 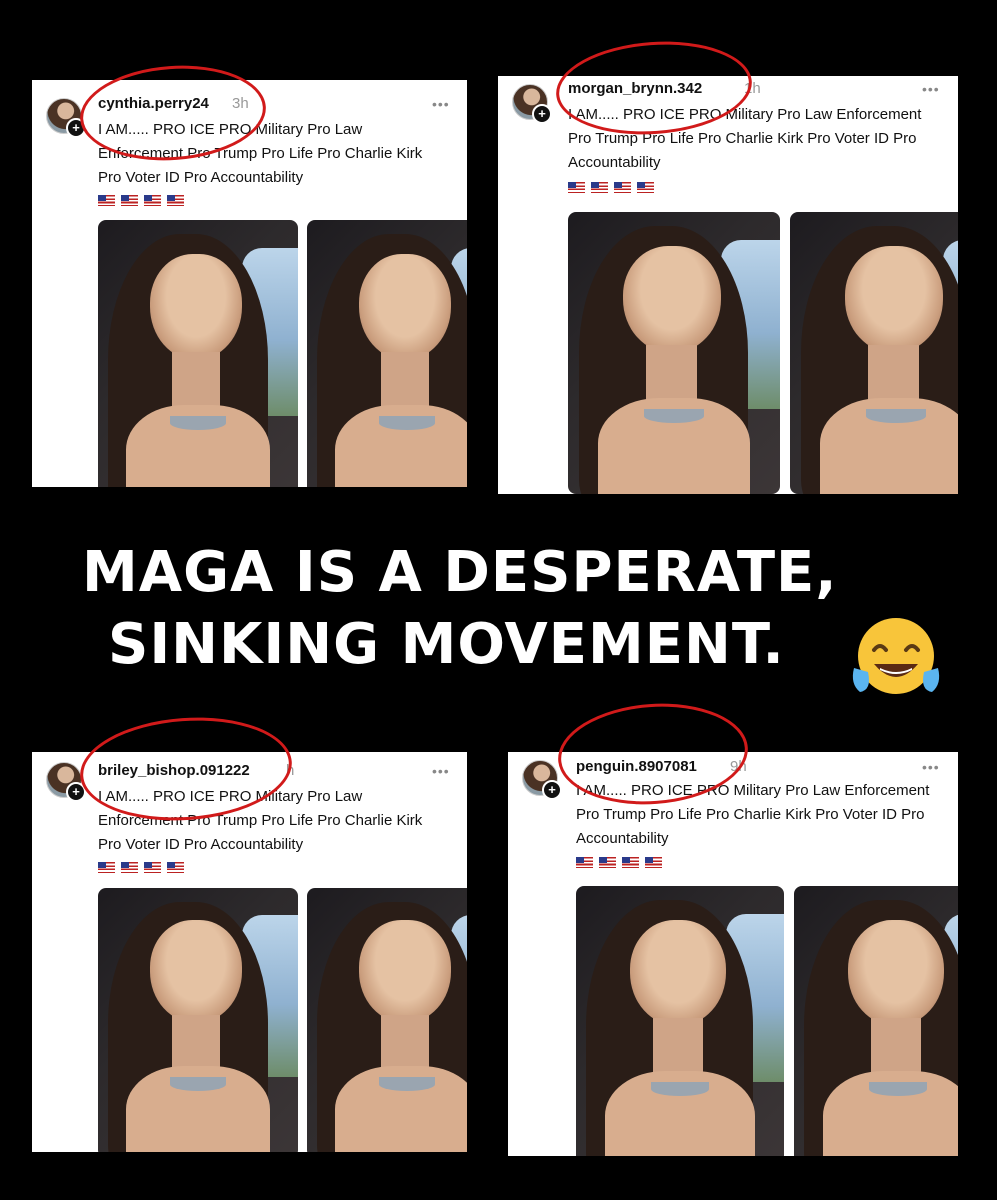 What do you see at coordinates (460, 572) in the screenshot?
I see `headline-line-1: MAGA IS A DESPERATE,` at bounding box center [460, 572].